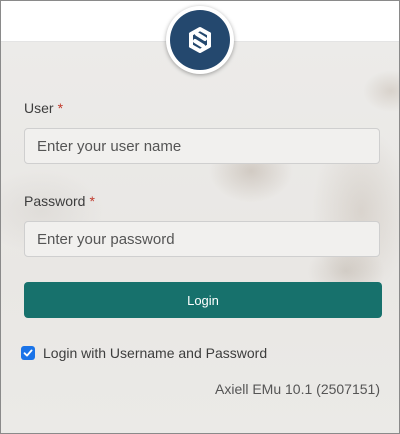  What do you see at coordinates (92, 201) in the screenshot?
I see `password-required-marker: *` at bounding box center [92, 201].